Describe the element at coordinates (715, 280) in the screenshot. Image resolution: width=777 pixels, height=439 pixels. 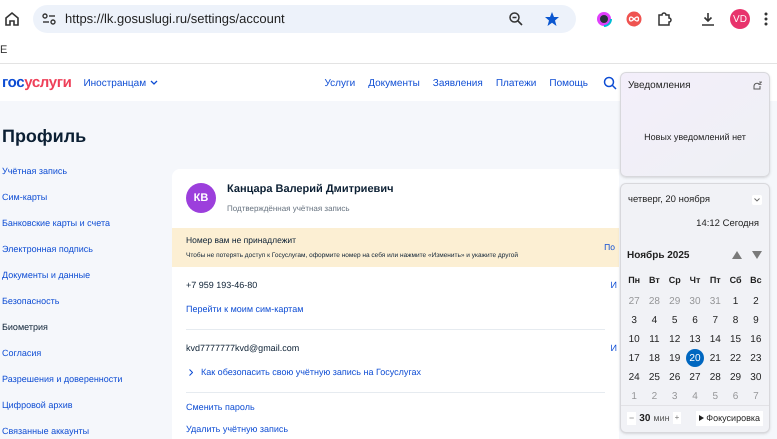
I see `weekday-label: Пт` at that location.